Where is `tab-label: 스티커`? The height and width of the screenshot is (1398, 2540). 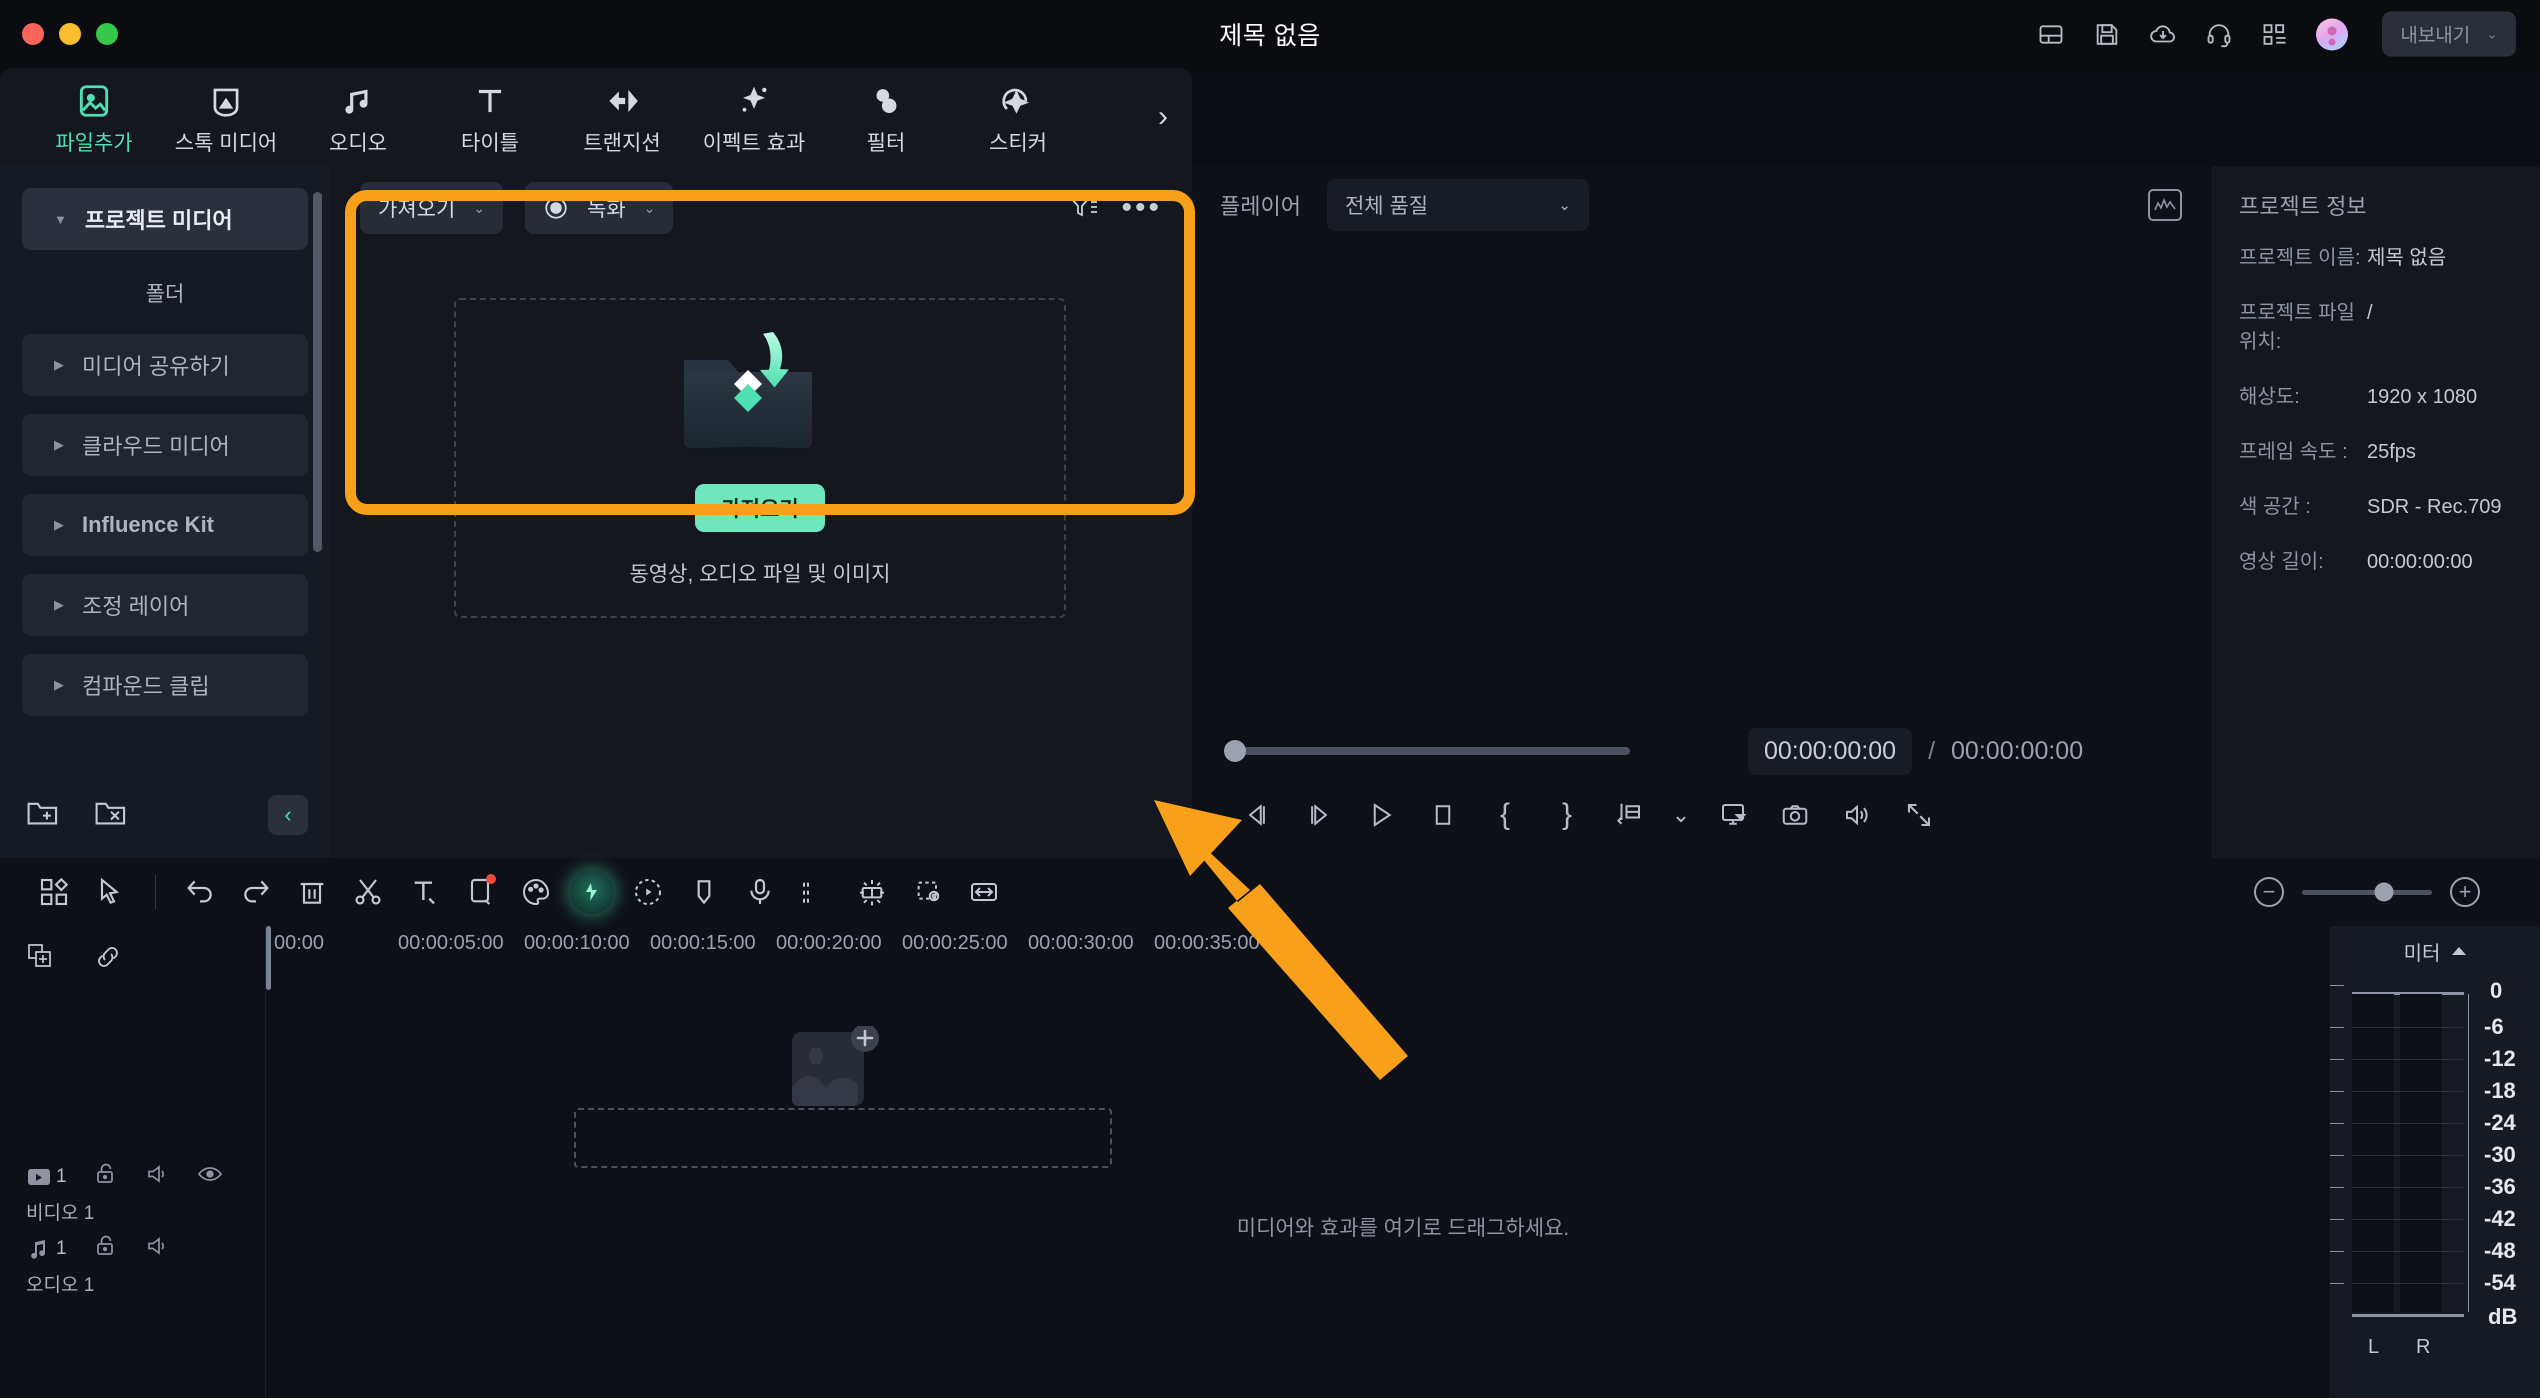 tab-label: 스티커 is located at coordinates (1018, 143).